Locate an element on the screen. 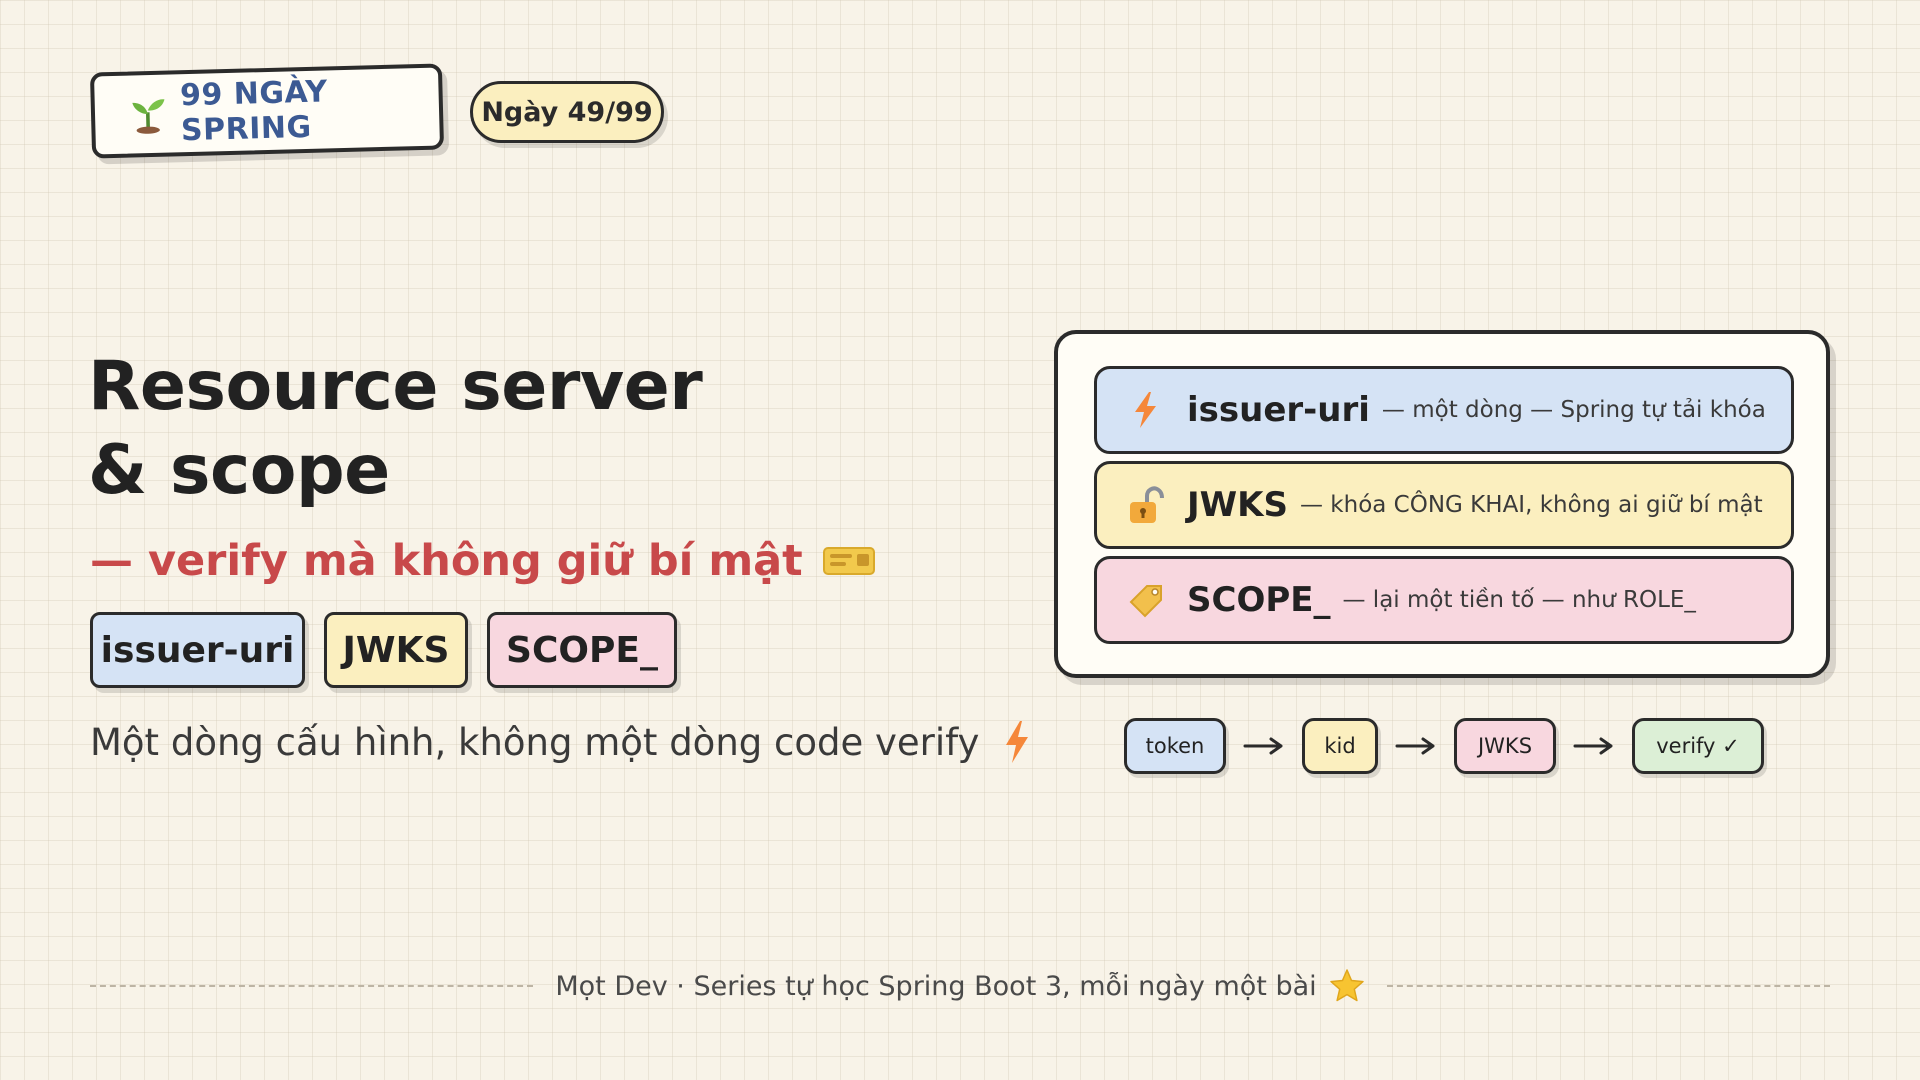 Image resolution: width=1920 pixels, height=1080 pixels. sprout-icon is located at coordinates (148, 116).